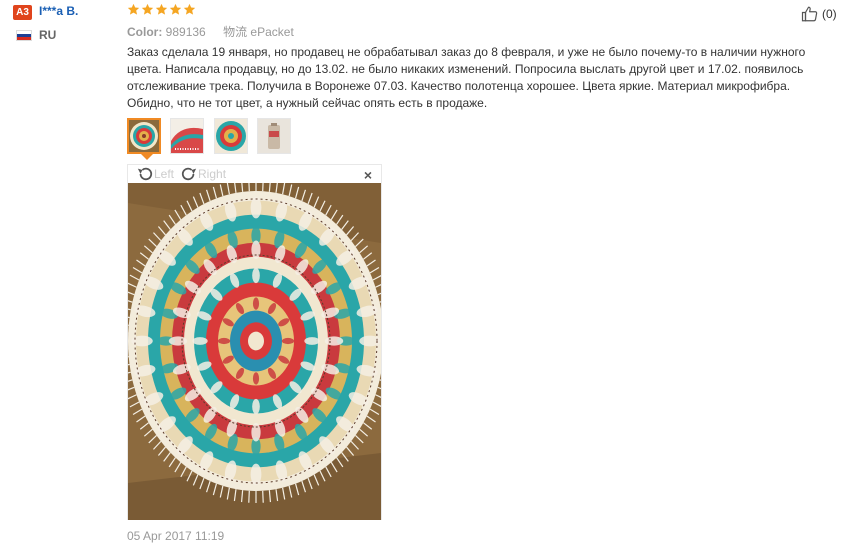 The image size is (848, 544). I want to click on rating-stars, so click(161, 10).